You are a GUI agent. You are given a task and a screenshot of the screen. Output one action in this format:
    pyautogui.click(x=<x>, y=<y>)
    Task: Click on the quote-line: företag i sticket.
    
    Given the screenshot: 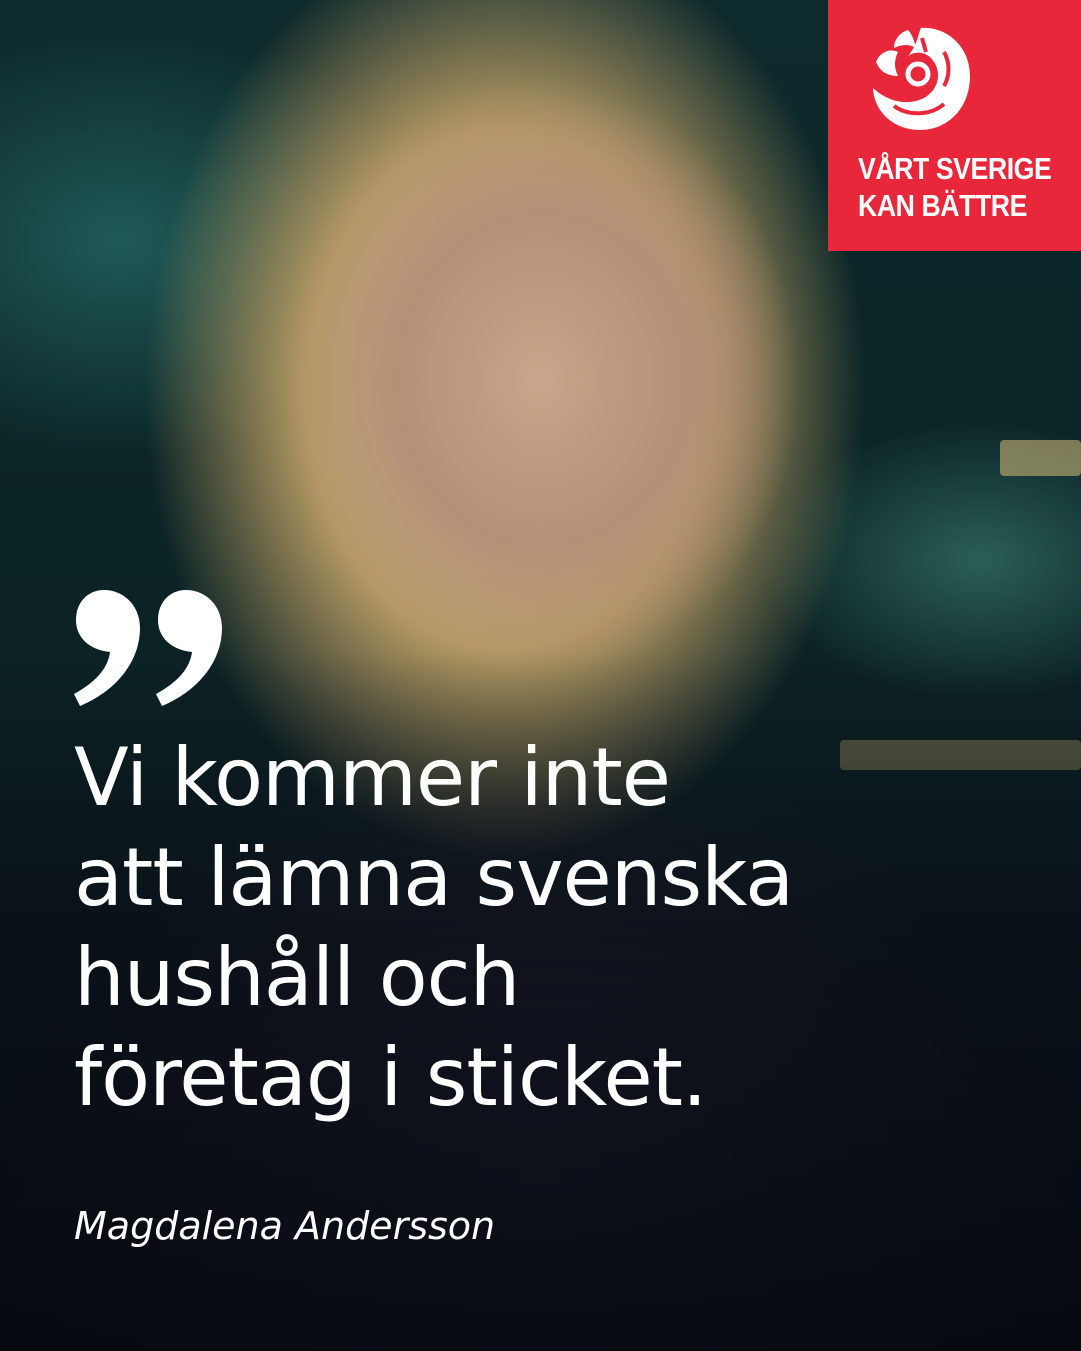 What is the action you would take?
    pyautogui.click(x=390, y=1077)
    